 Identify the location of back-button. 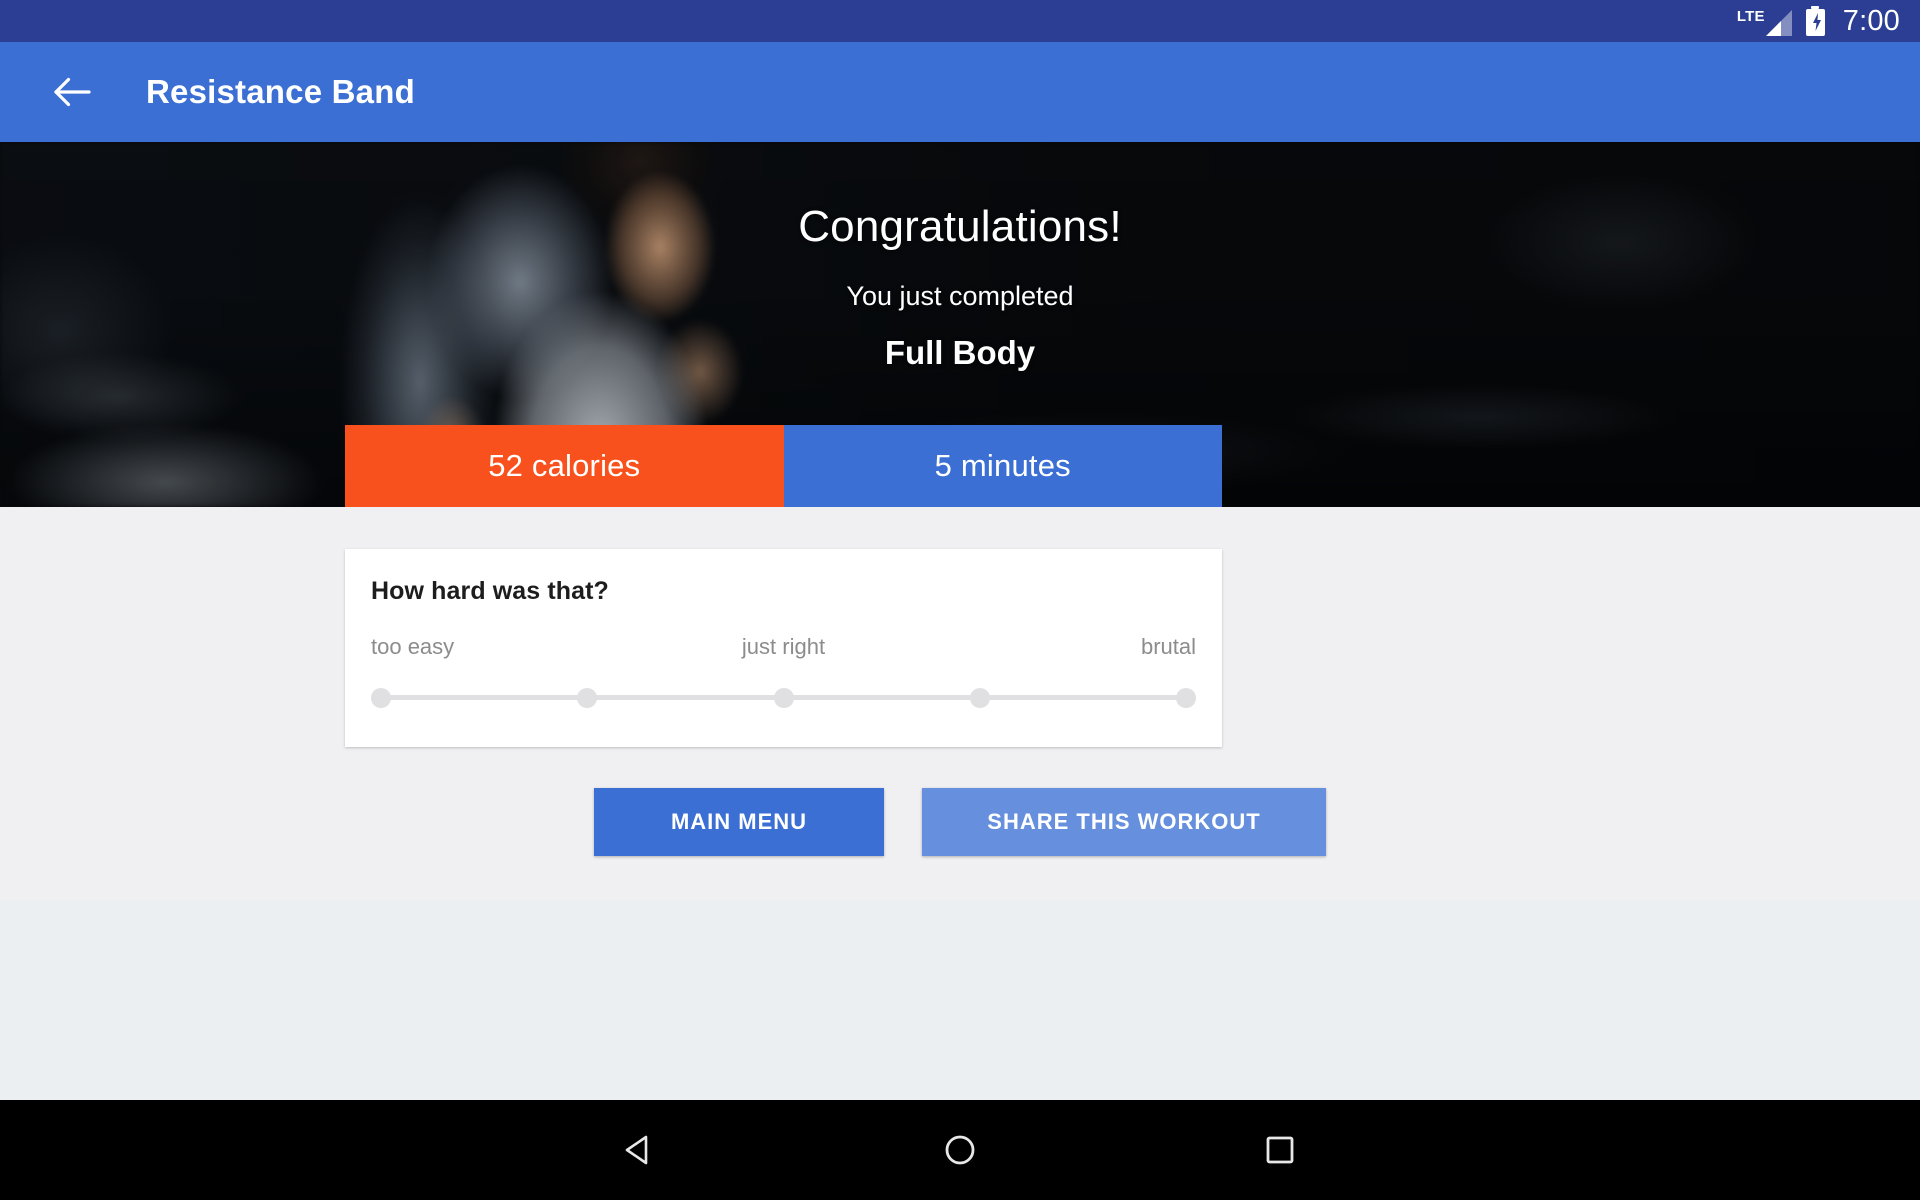
(72, 92).